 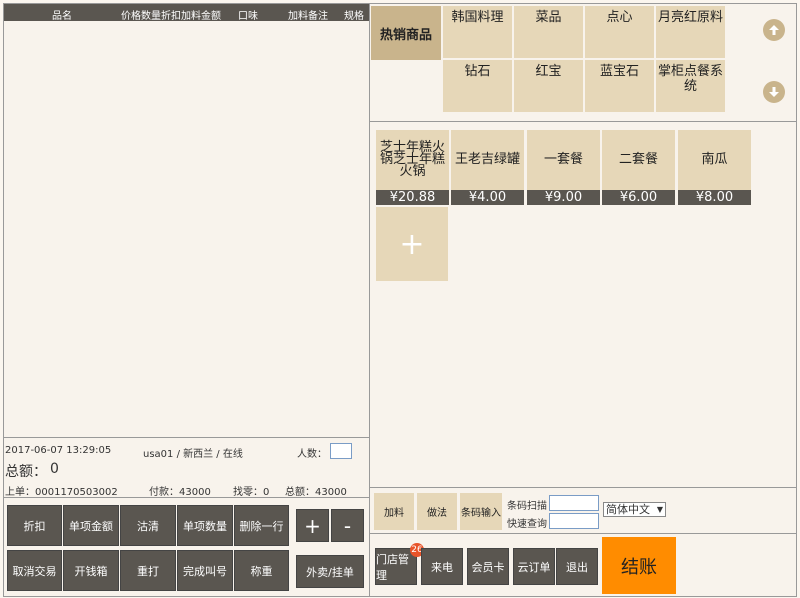 What do you see at coordinates (774, 92) in the screenshot?
I see `arrow-down-icon` at bounding box center [774, 92].